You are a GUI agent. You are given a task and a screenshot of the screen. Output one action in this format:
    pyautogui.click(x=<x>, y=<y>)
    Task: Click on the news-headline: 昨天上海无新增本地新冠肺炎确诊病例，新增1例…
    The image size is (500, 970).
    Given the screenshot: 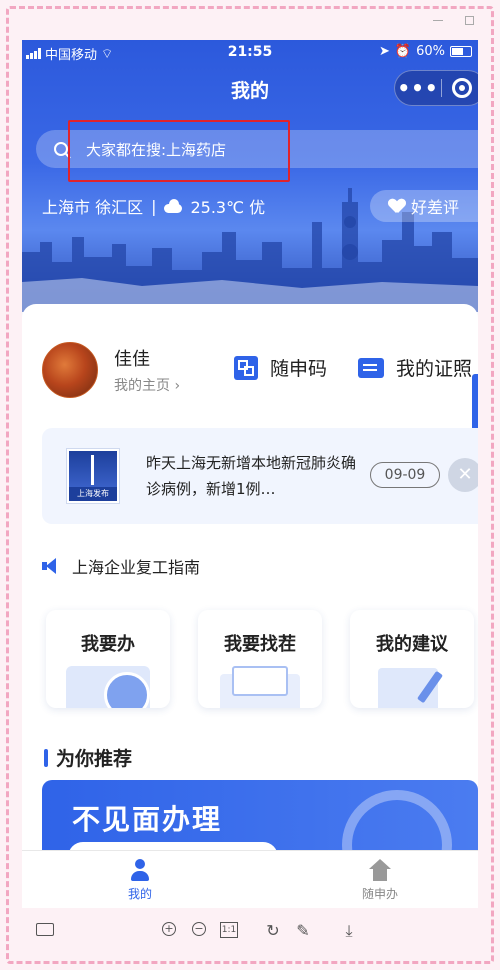 What is the action you would take?
    pyautogui.click(x=251, y=476)
    